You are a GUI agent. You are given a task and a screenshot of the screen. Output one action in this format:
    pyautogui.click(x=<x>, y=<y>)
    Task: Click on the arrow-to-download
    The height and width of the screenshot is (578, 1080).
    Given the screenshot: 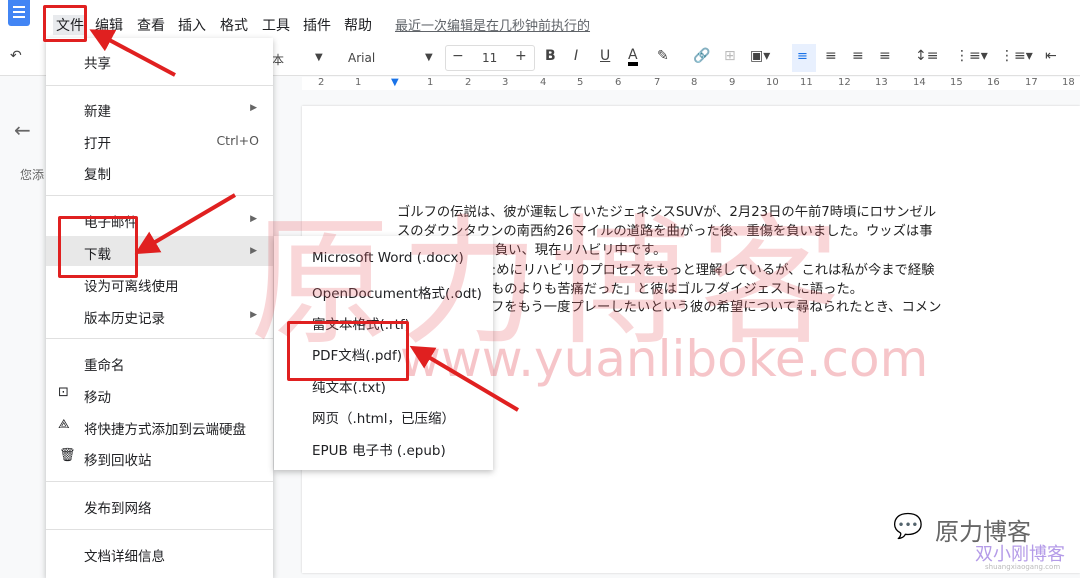 What is the action you would take?
    pyautogui.click(x=185, y=224)
    